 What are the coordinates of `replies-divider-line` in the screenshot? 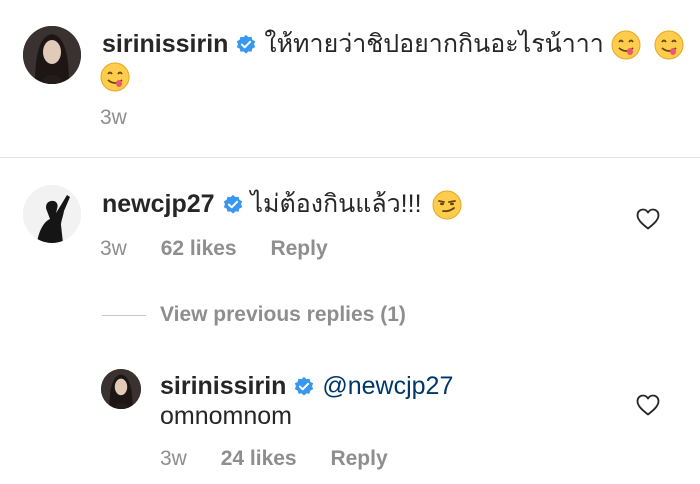 It's located at (124, 315).